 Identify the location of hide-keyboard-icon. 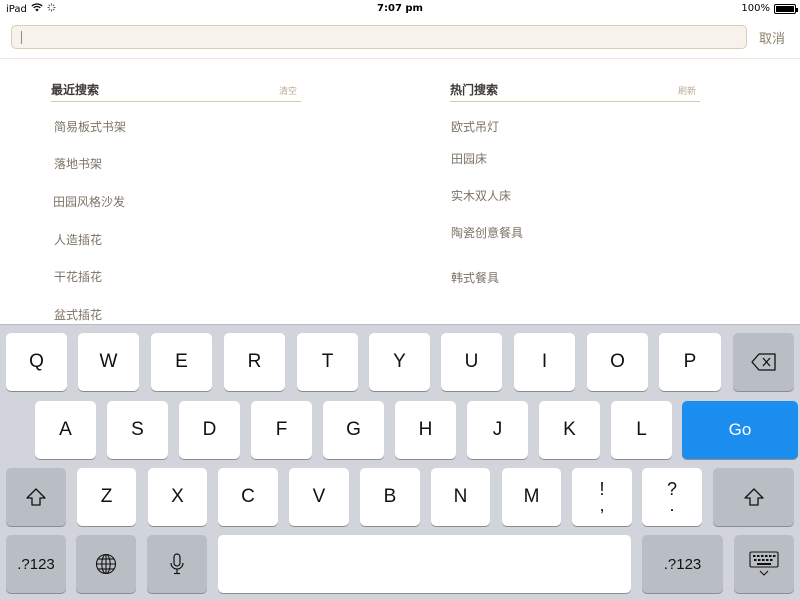
(764, 564).